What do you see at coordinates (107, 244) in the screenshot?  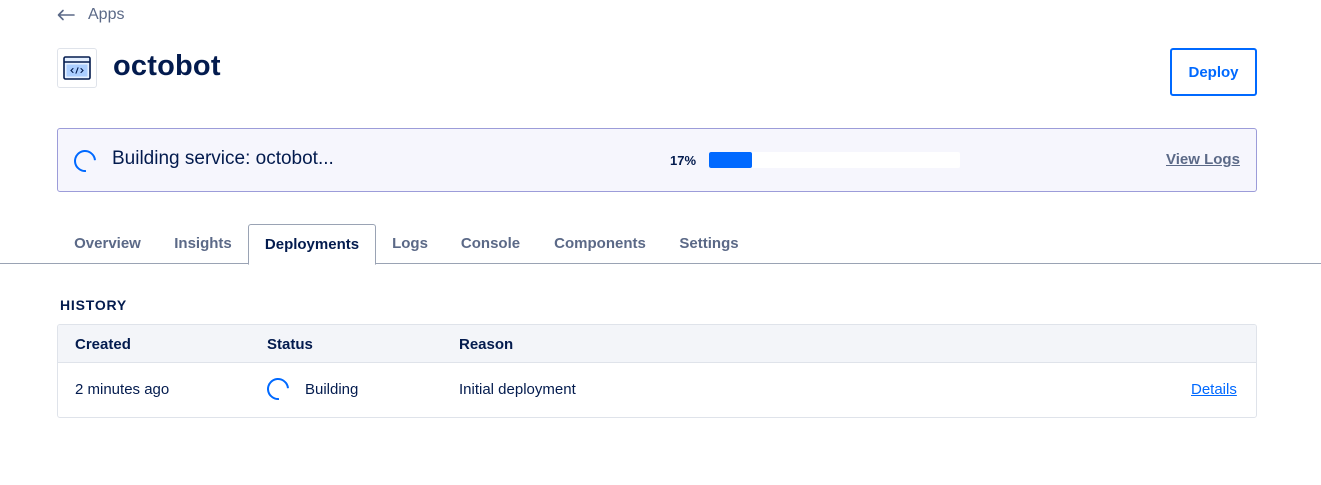 I see `tab-overview: Overview` at bounding box center [107, 244].